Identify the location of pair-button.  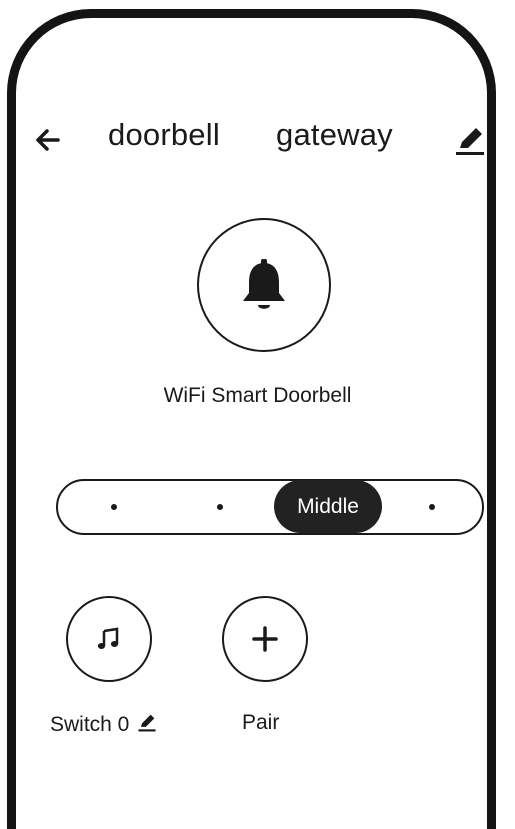
(265, 639).